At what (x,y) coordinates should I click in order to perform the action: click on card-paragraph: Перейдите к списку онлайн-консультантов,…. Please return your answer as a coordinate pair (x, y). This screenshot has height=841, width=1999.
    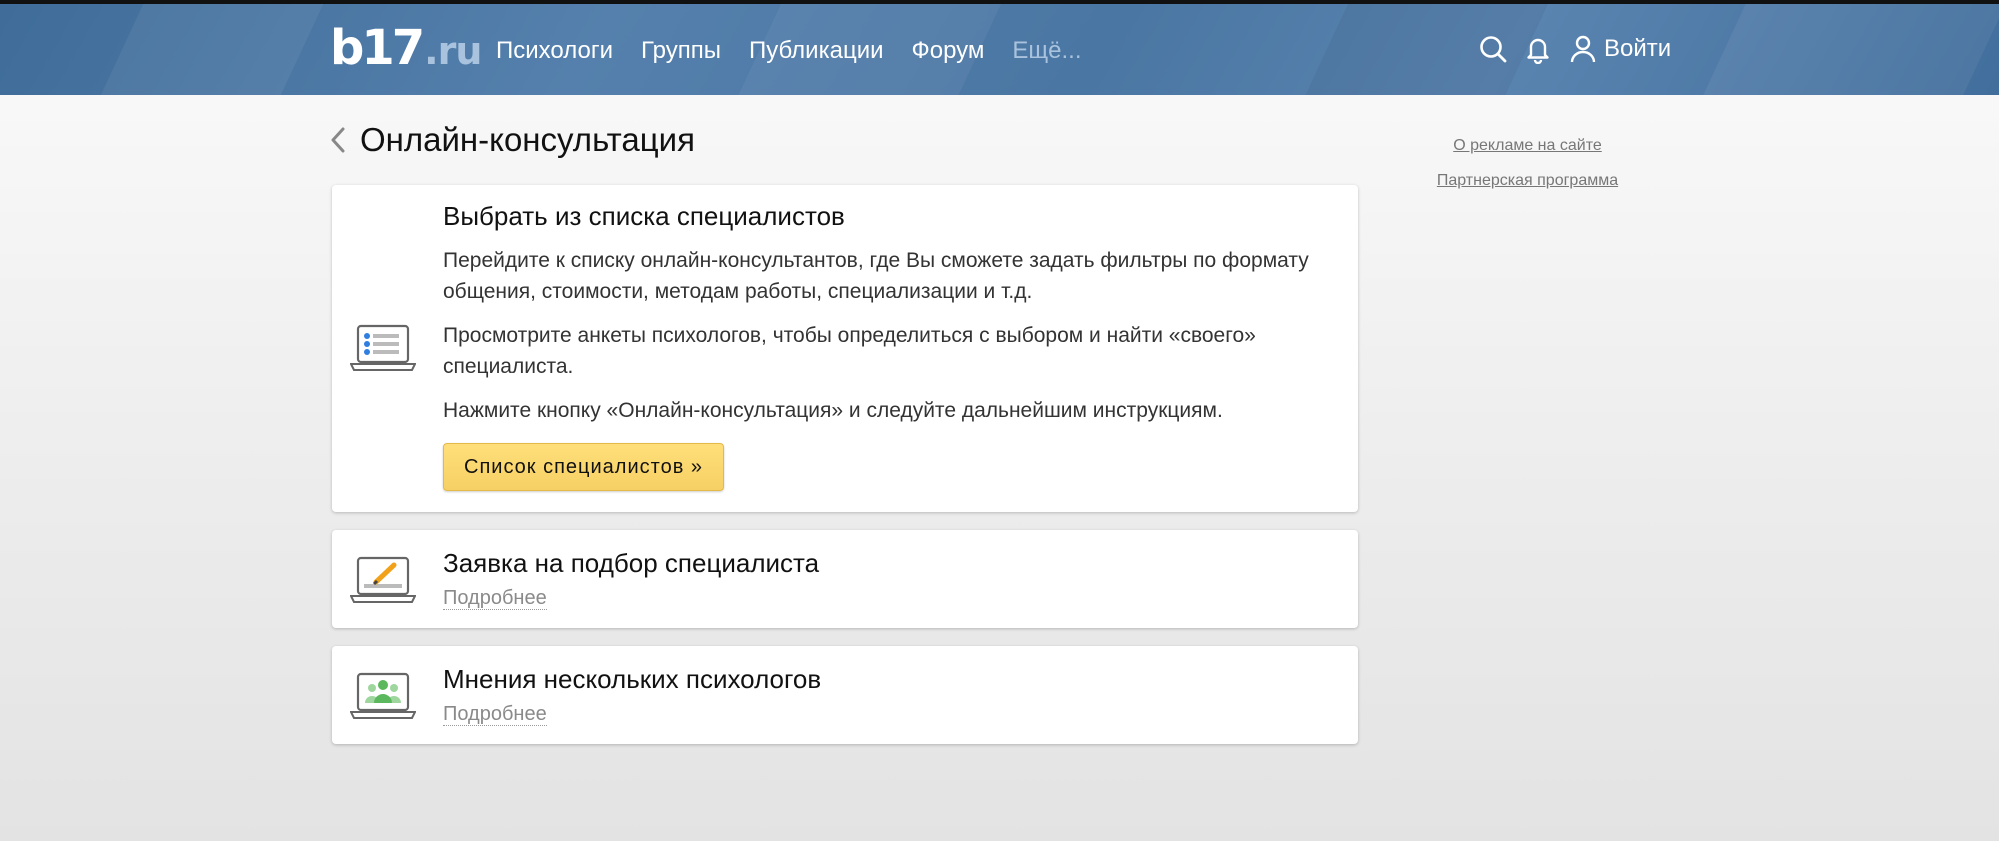
    Looking at the image, I should click on (876, 276).